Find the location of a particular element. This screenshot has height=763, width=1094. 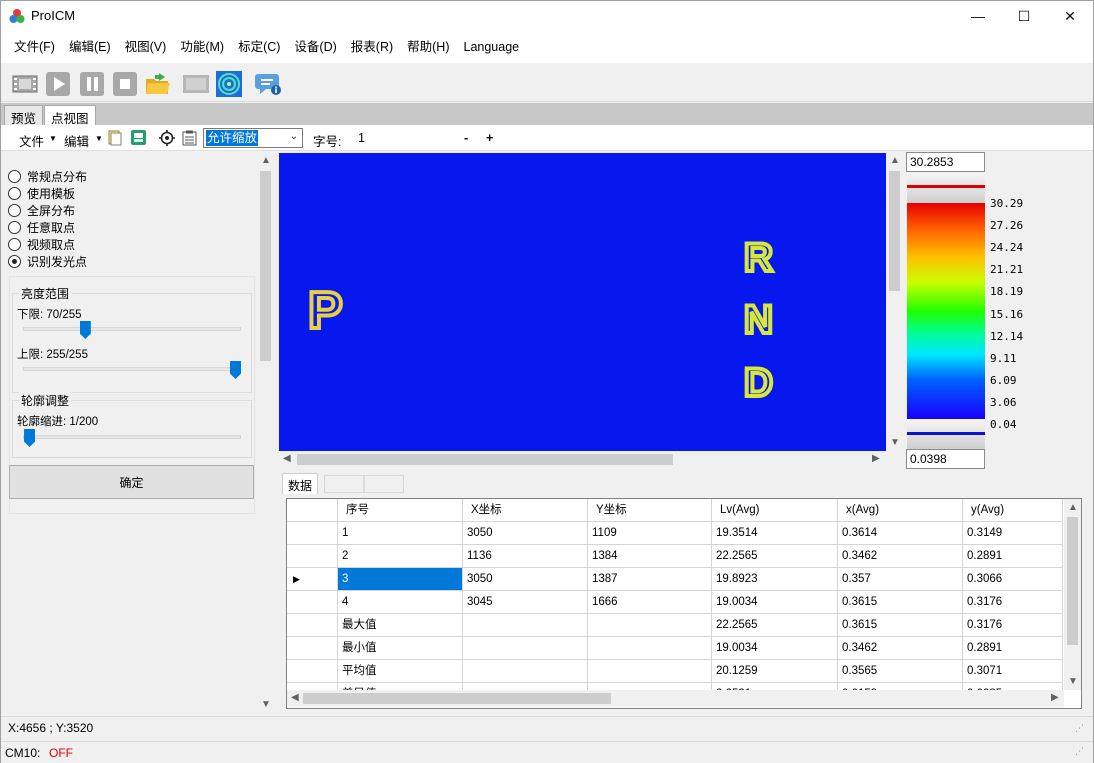

table-cell: 1 is located at coordinates (400, 533).